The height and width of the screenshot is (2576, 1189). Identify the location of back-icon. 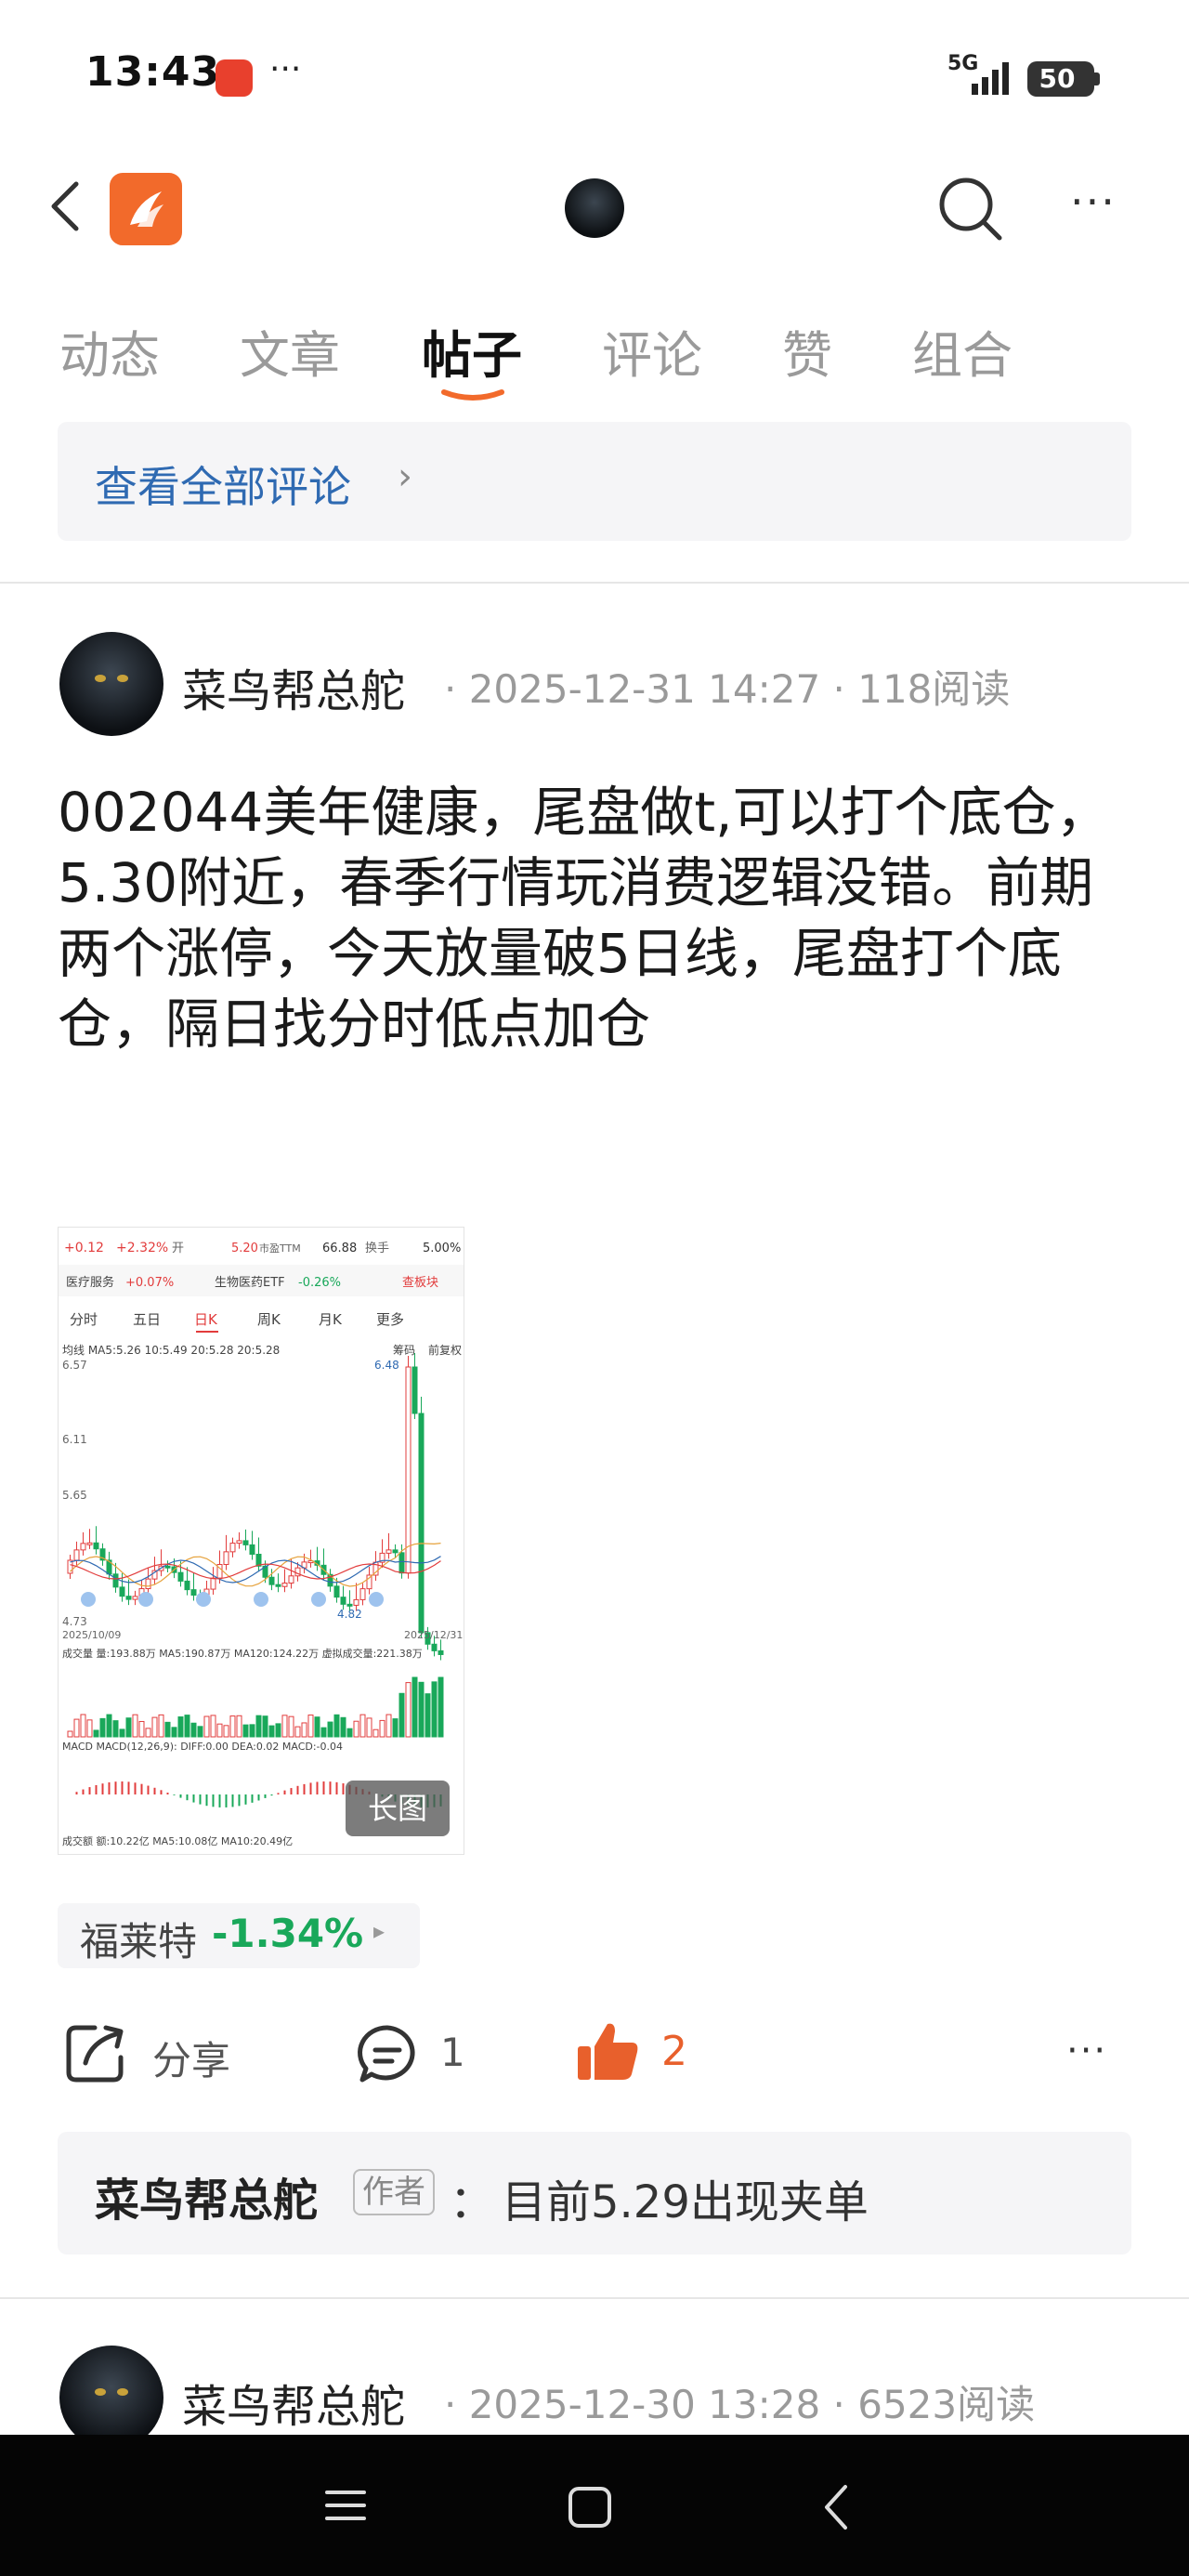
(836, 2507).